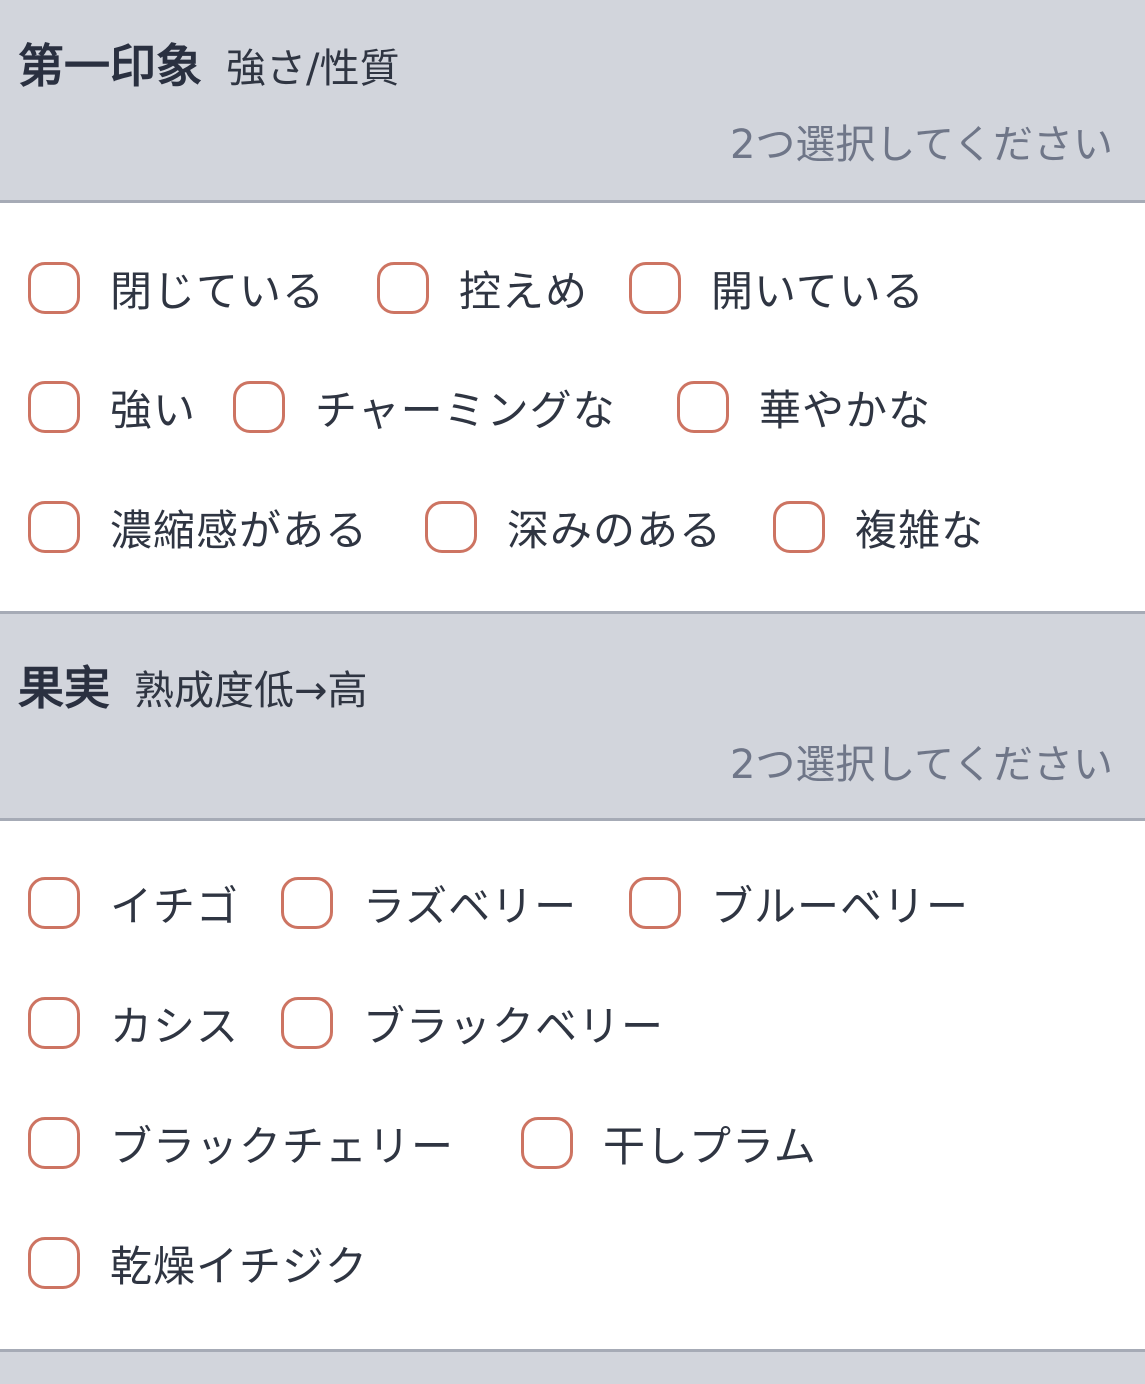 This screenshot has width=1145, height=1384. What do you see at coordinates (710, 1146) in the screenshot?
I see `option-label: 干しプラム` at bounding box center [710, 1146].